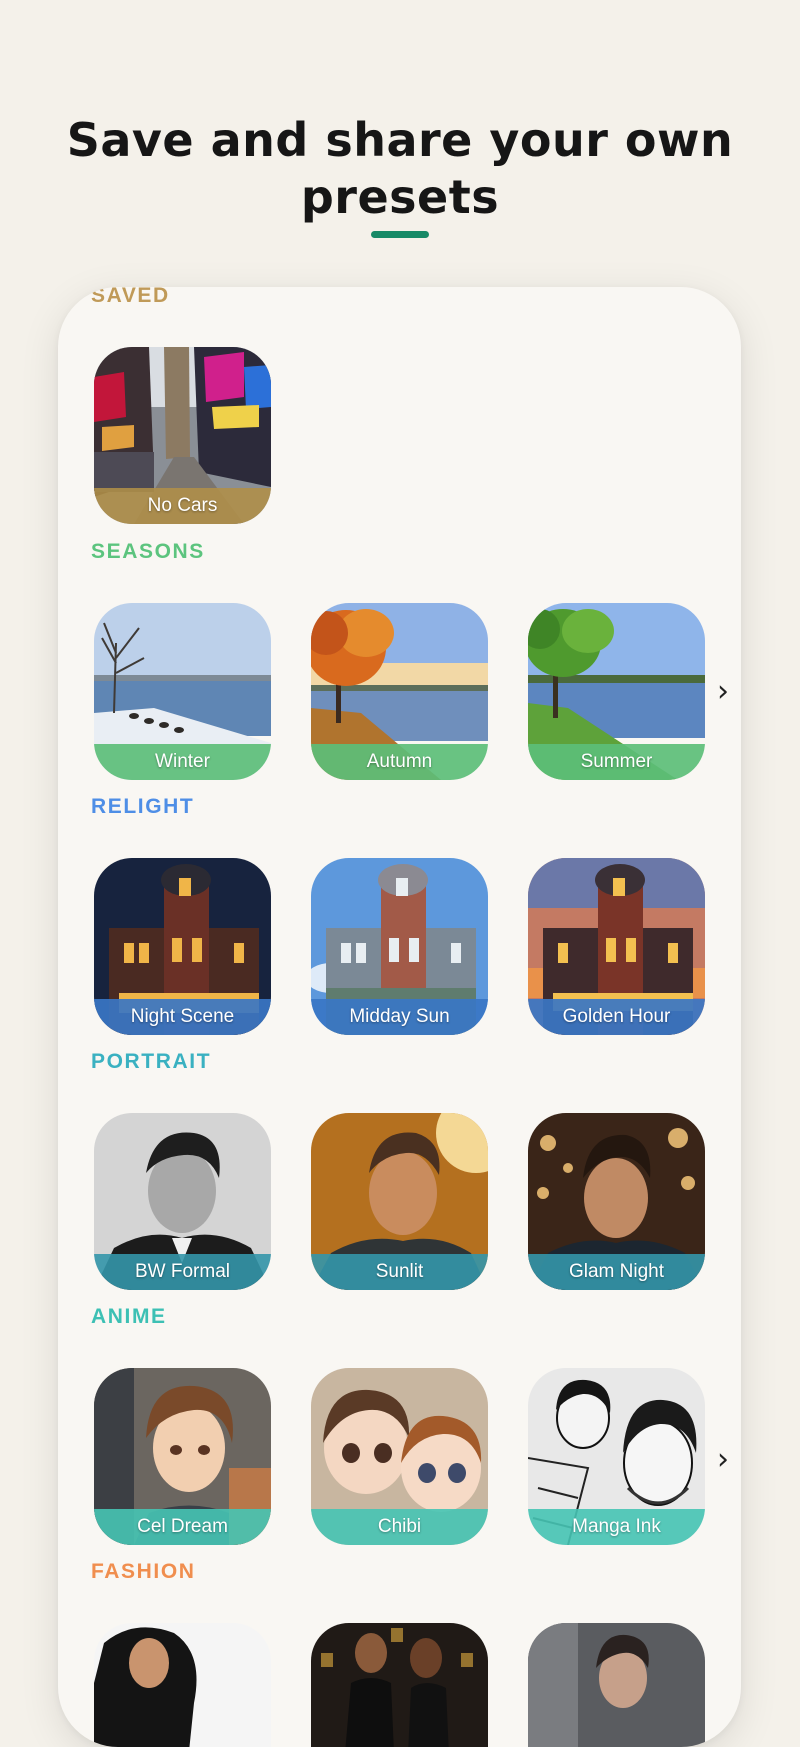 The image size is (800, 1747). Describe the element at coordinates (399, 1272) in the screenshot. I see `preset-label: Sunlit` at that location.